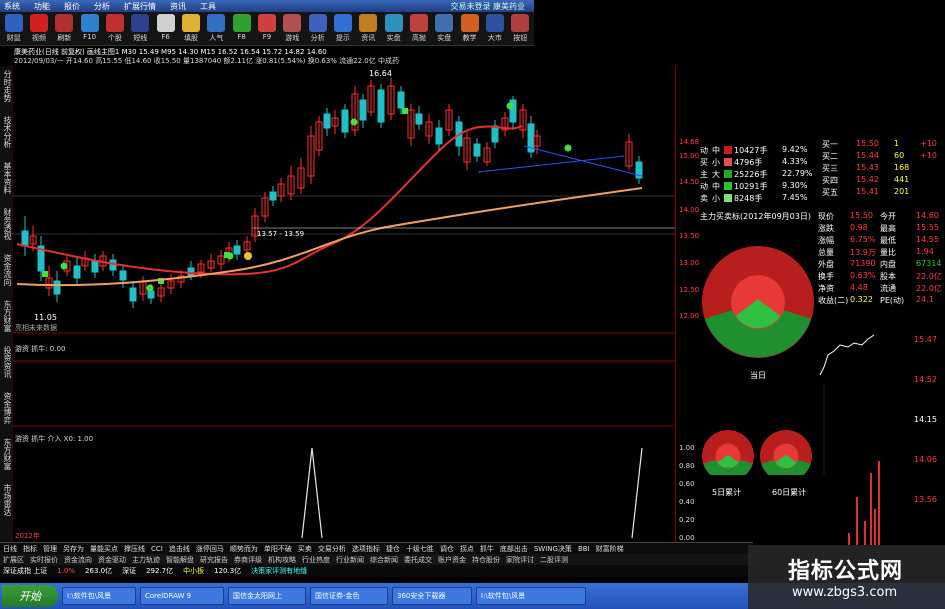  I want to click on left-tab-8: 东方财富, so click(6, 454).